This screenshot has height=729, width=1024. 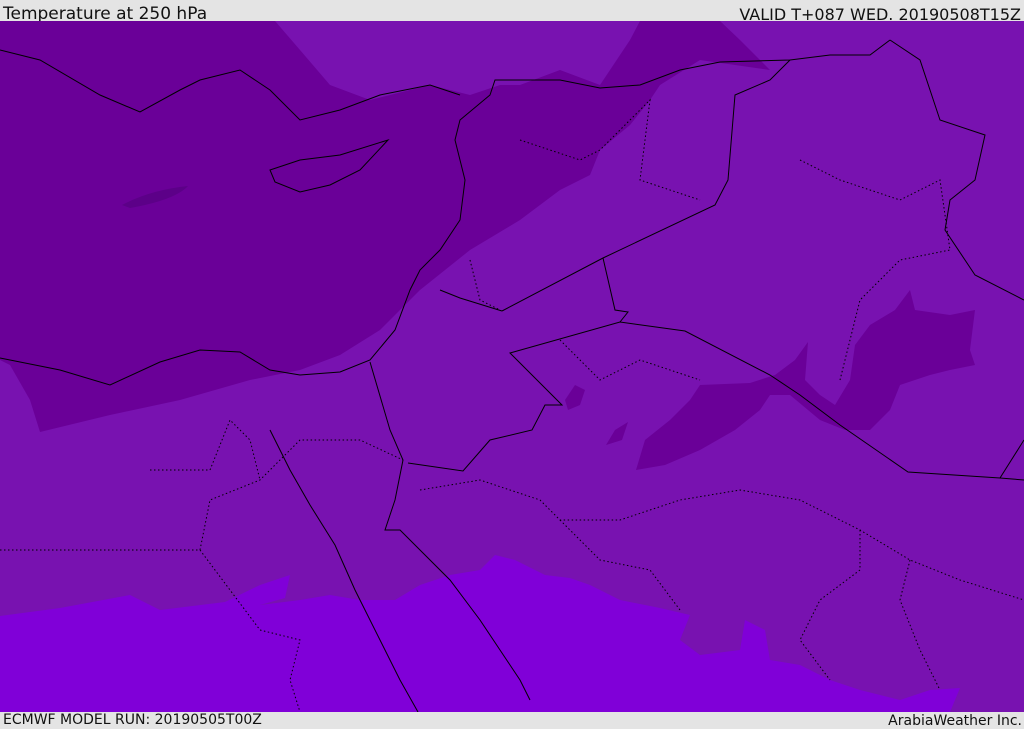 I want to click on credit: ArabiaWeather Inc., so click(x=955, y=721).